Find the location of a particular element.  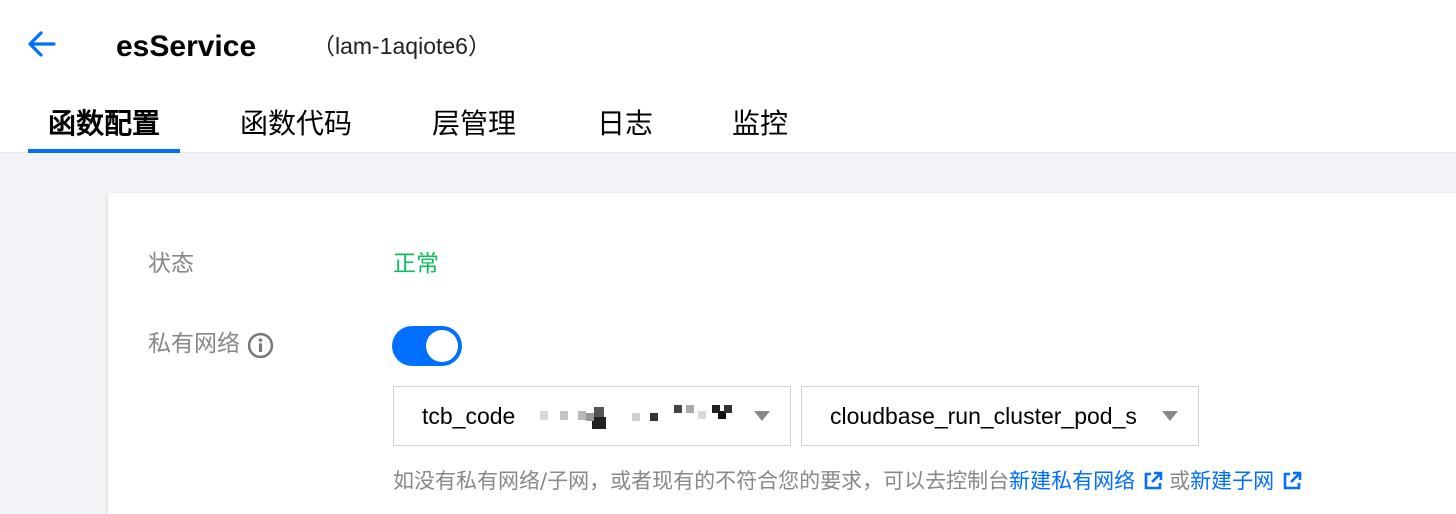

vpc-toggle is located at coordinates (427, 346).